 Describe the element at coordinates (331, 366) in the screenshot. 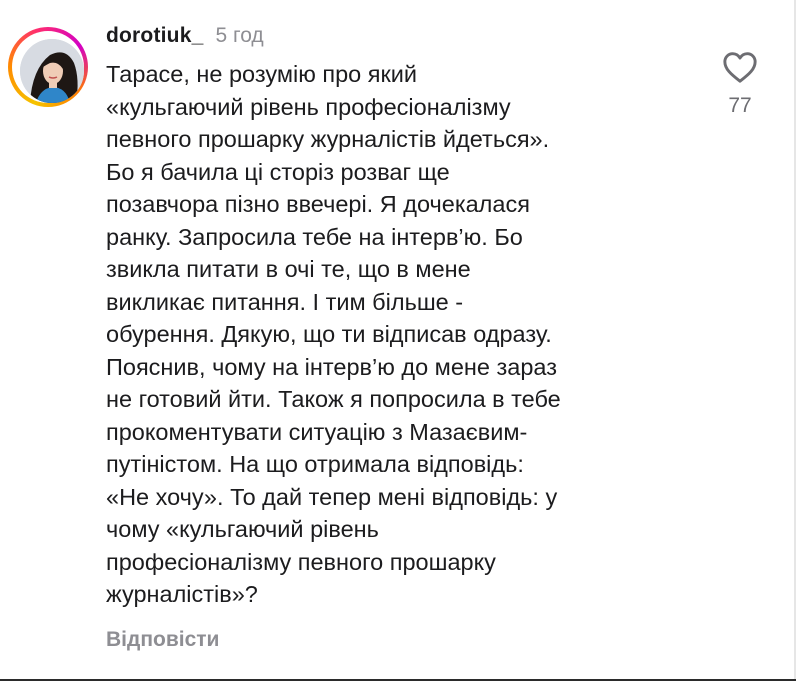

I see `comment-text-line: Пояснив, чому на інтерв’ю до мене зараз` at that location.